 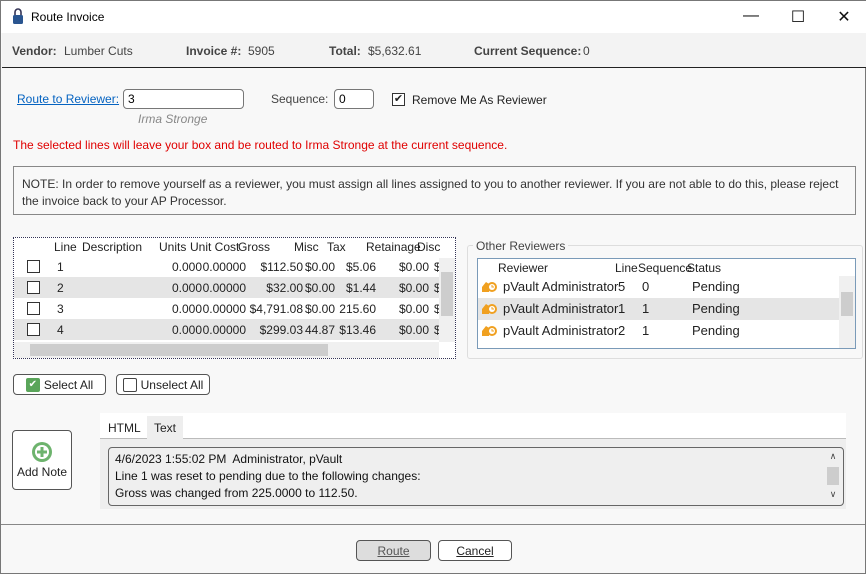 I want to click on close-button: ✕, so click(x=844, y=17).